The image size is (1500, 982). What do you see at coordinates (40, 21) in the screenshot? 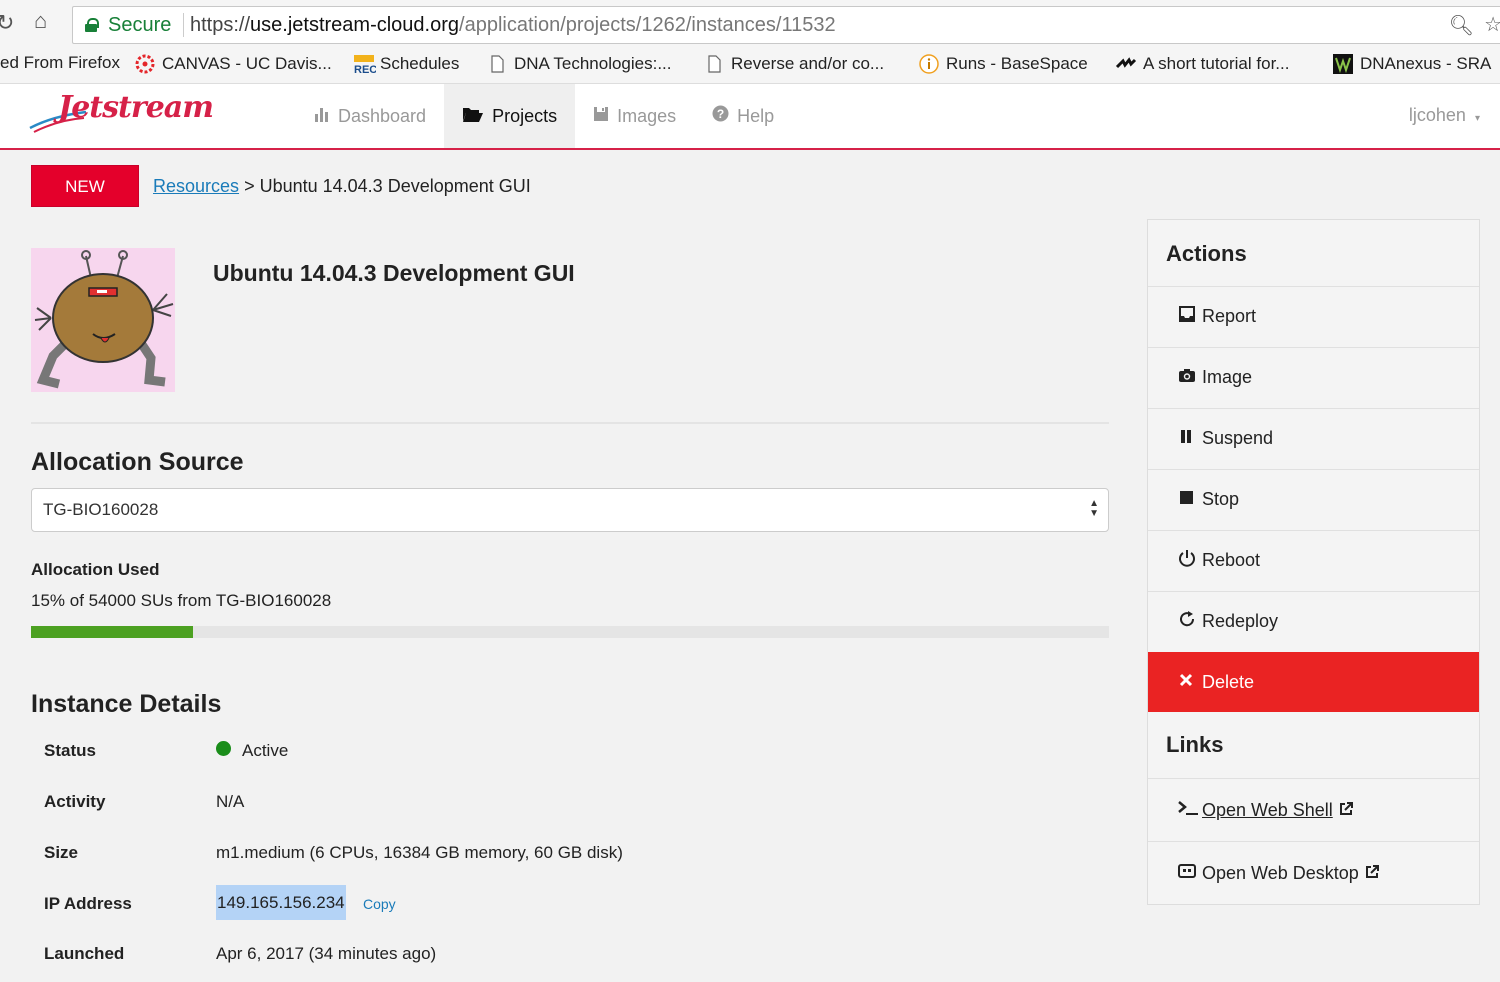
I see `home-icon: ⌂` at bounding box center [40, 21].